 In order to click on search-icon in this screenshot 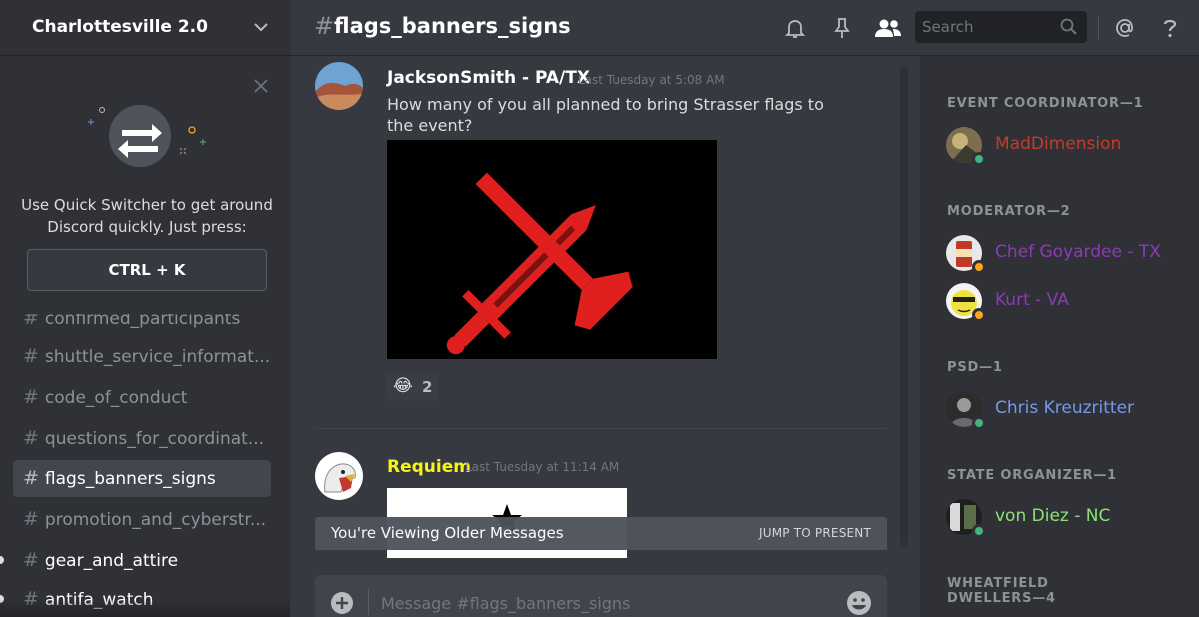, I will do `click(1068, 26)`.